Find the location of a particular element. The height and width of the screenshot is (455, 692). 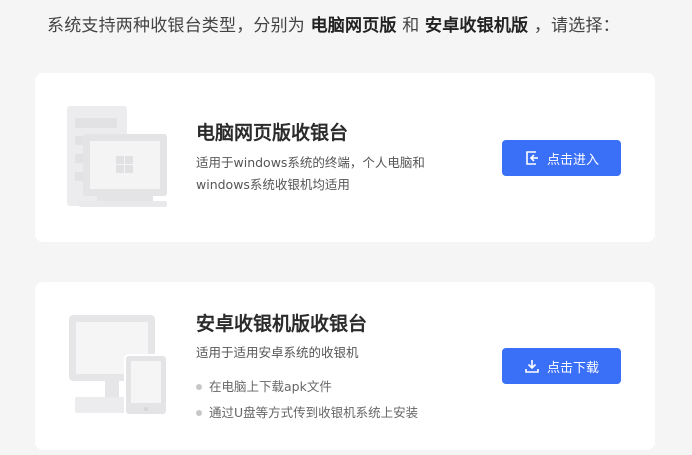

intro-connector: 和 is located at coordinates (411, 26).